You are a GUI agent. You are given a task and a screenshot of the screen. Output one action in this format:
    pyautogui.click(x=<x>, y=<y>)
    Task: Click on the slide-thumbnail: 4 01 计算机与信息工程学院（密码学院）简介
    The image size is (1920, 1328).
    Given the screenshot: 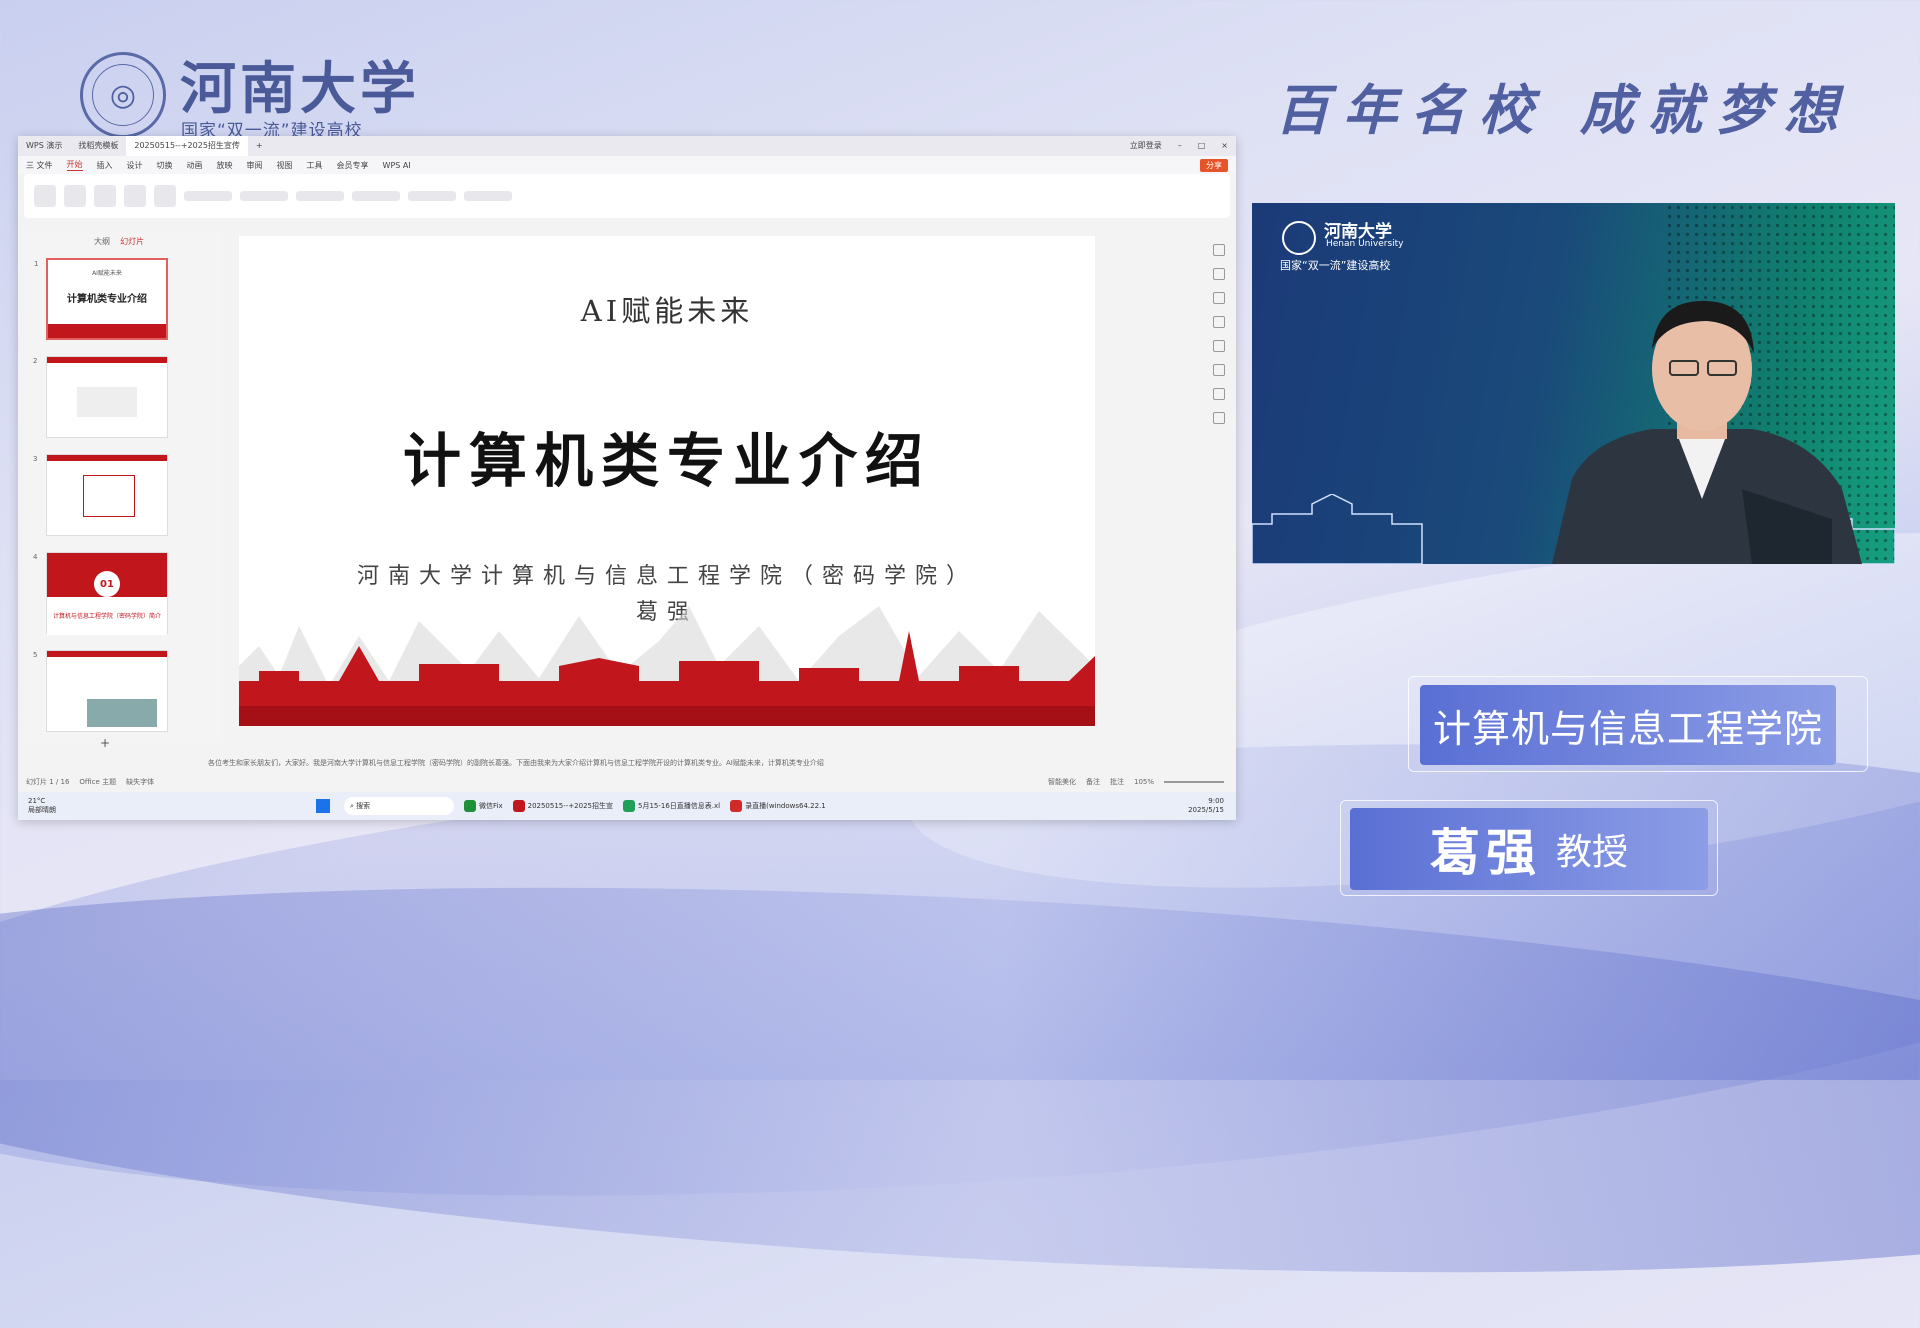 What is the action you would take?
    pyautogui.click(x=100, y=593)
    